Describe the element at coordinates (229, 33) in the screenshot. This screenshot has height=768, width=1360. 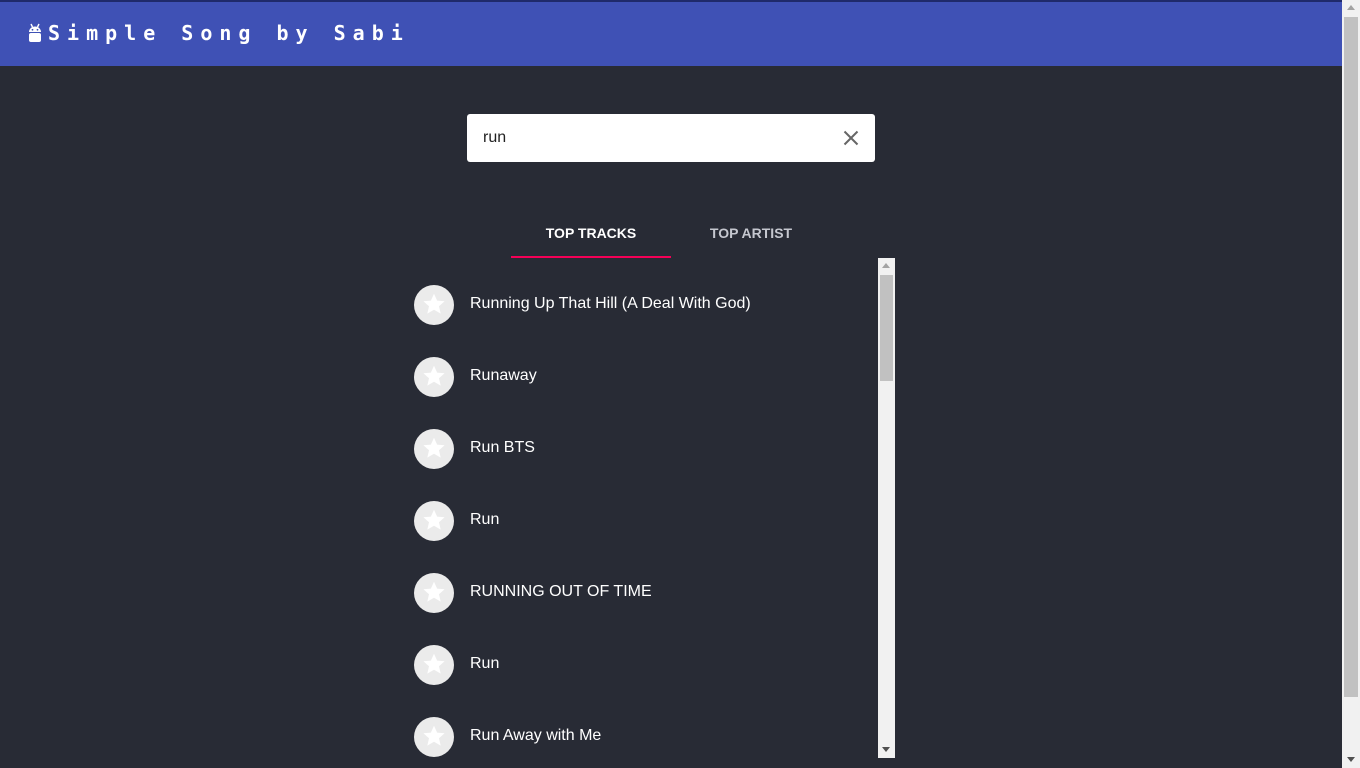
I see `app-title: Simple Song by Sabi` at that location.